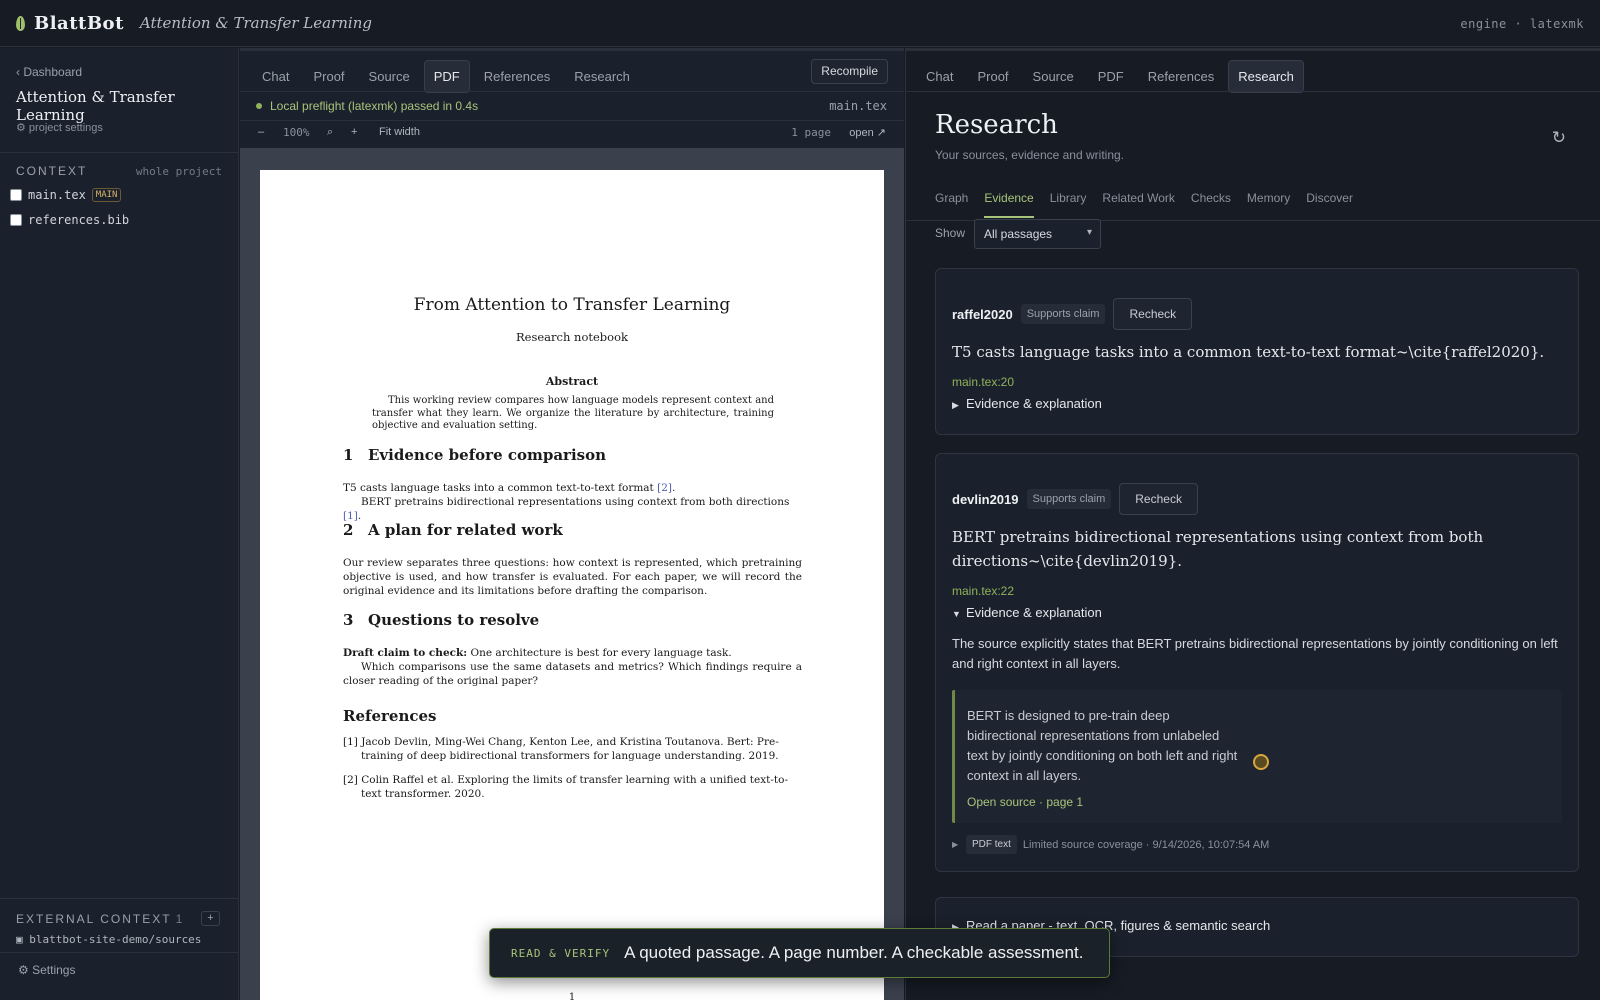 The width and height of the screenshot is (1600, 1000). I want to click on app-logo: BlattBot, so click(79, 23).